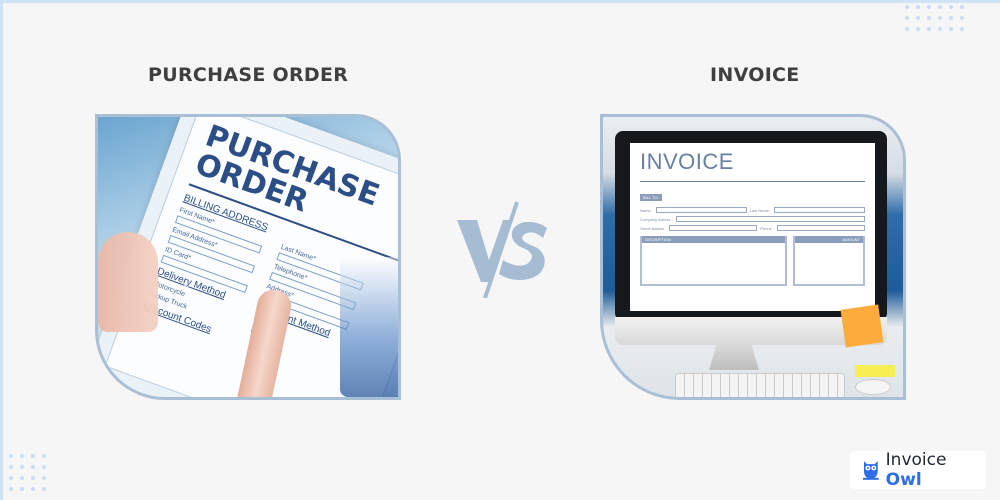 Image resolution: width=1000 pixels, height=500 pixels. What do you see at coordinates (760, 385) in the screenshot?
I see `keyboard-illustration` at bounding box center [760, 385].